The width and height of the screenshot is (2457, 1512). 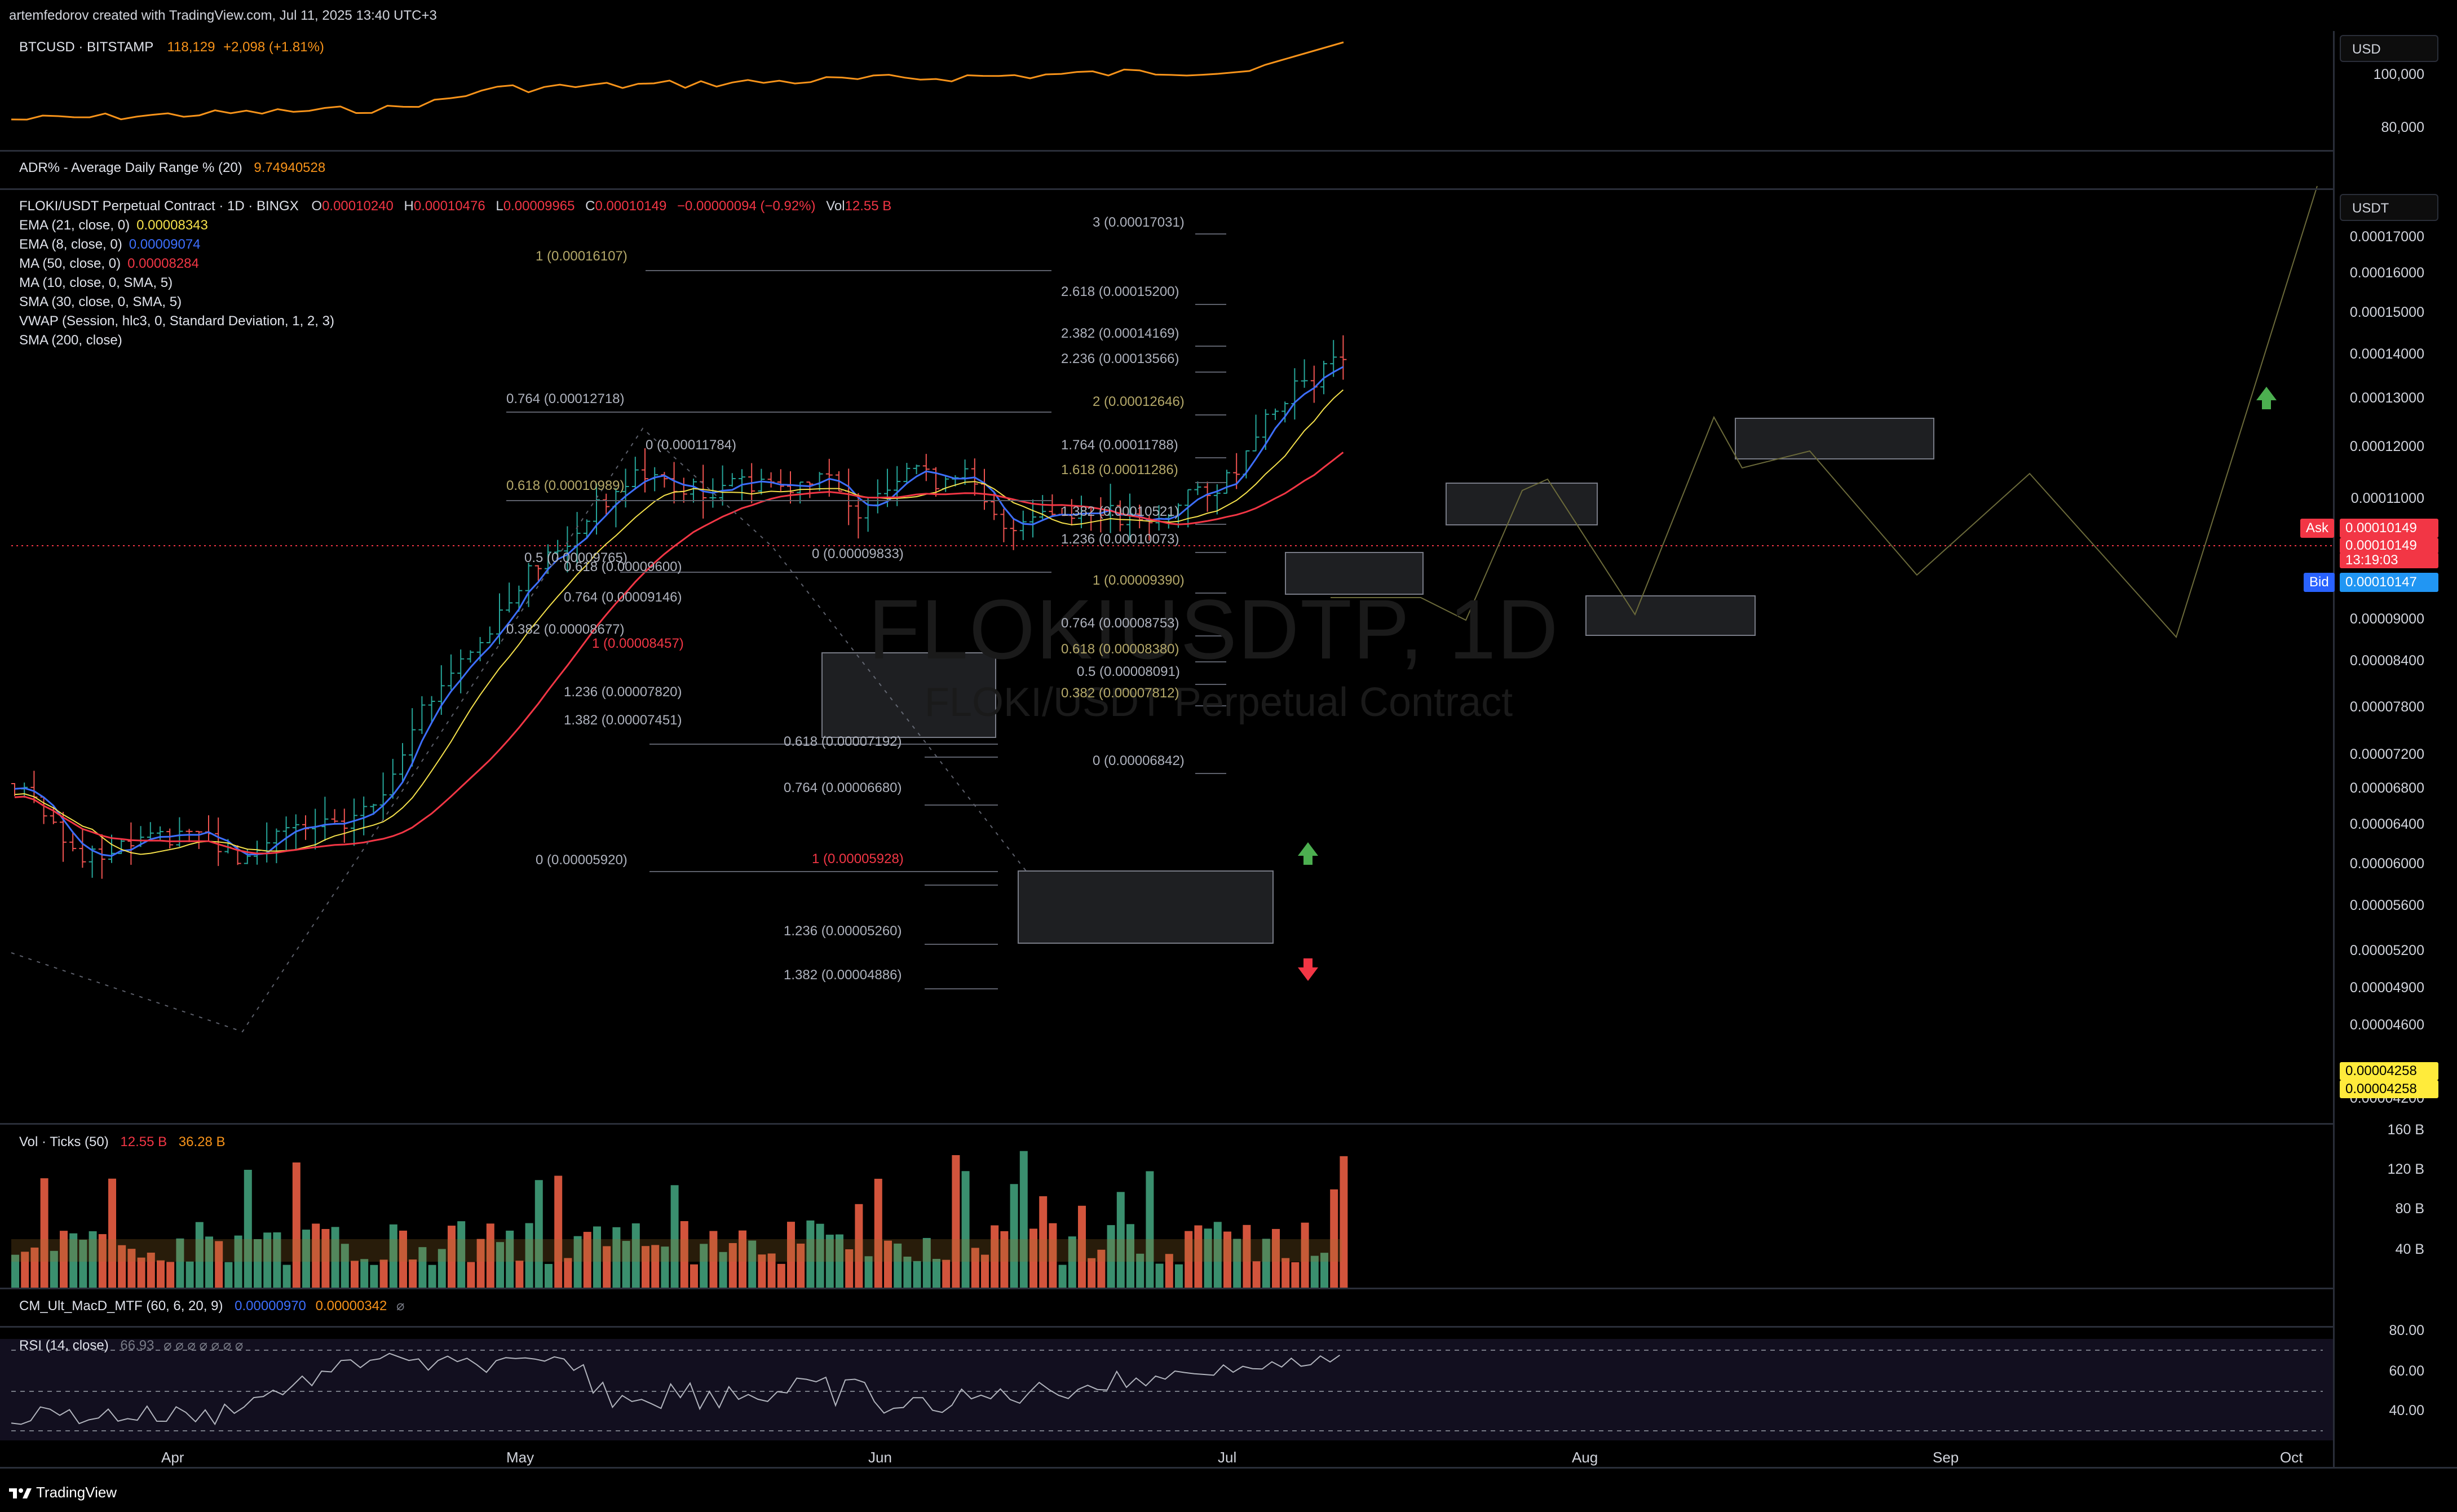 I want to click on fib-level-label: 0 (0.00005920), so click(x=581, y=860).